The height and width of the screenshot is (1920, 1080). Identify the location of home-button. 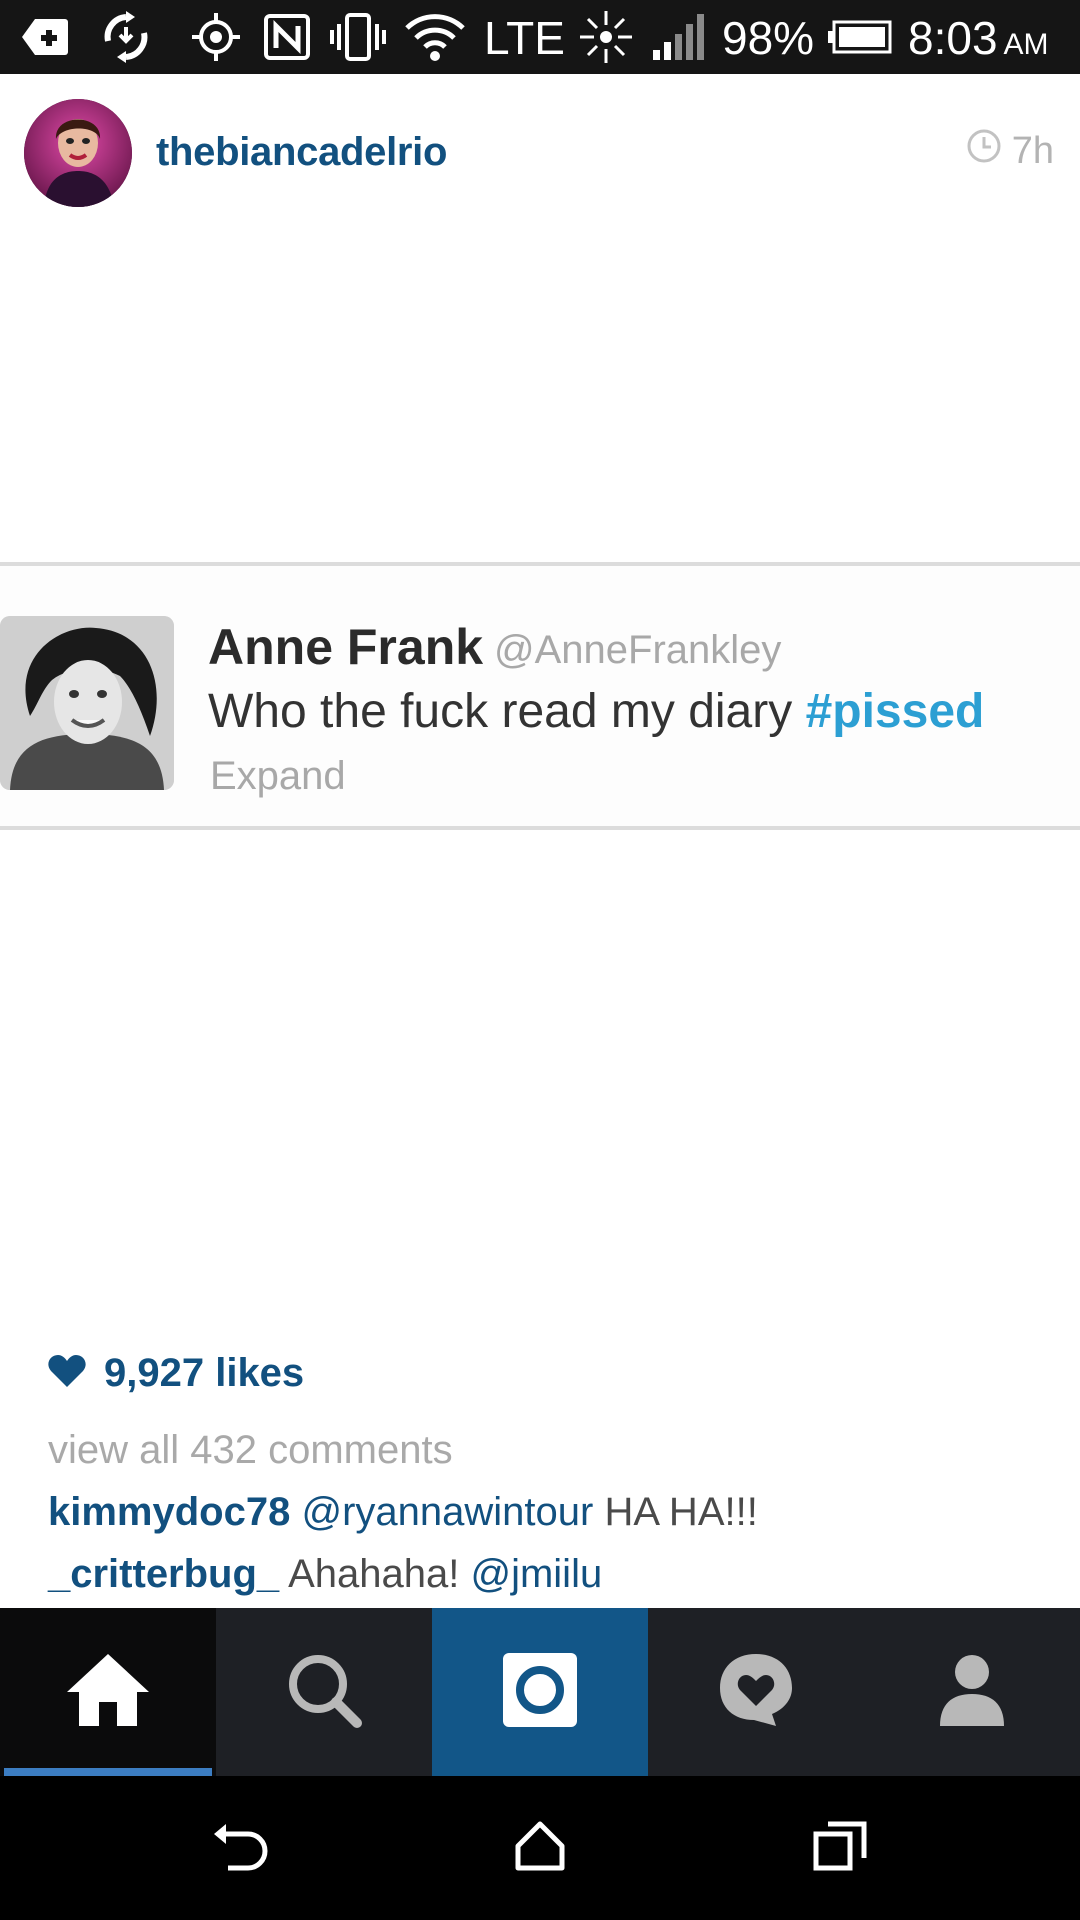
(540, 1848).